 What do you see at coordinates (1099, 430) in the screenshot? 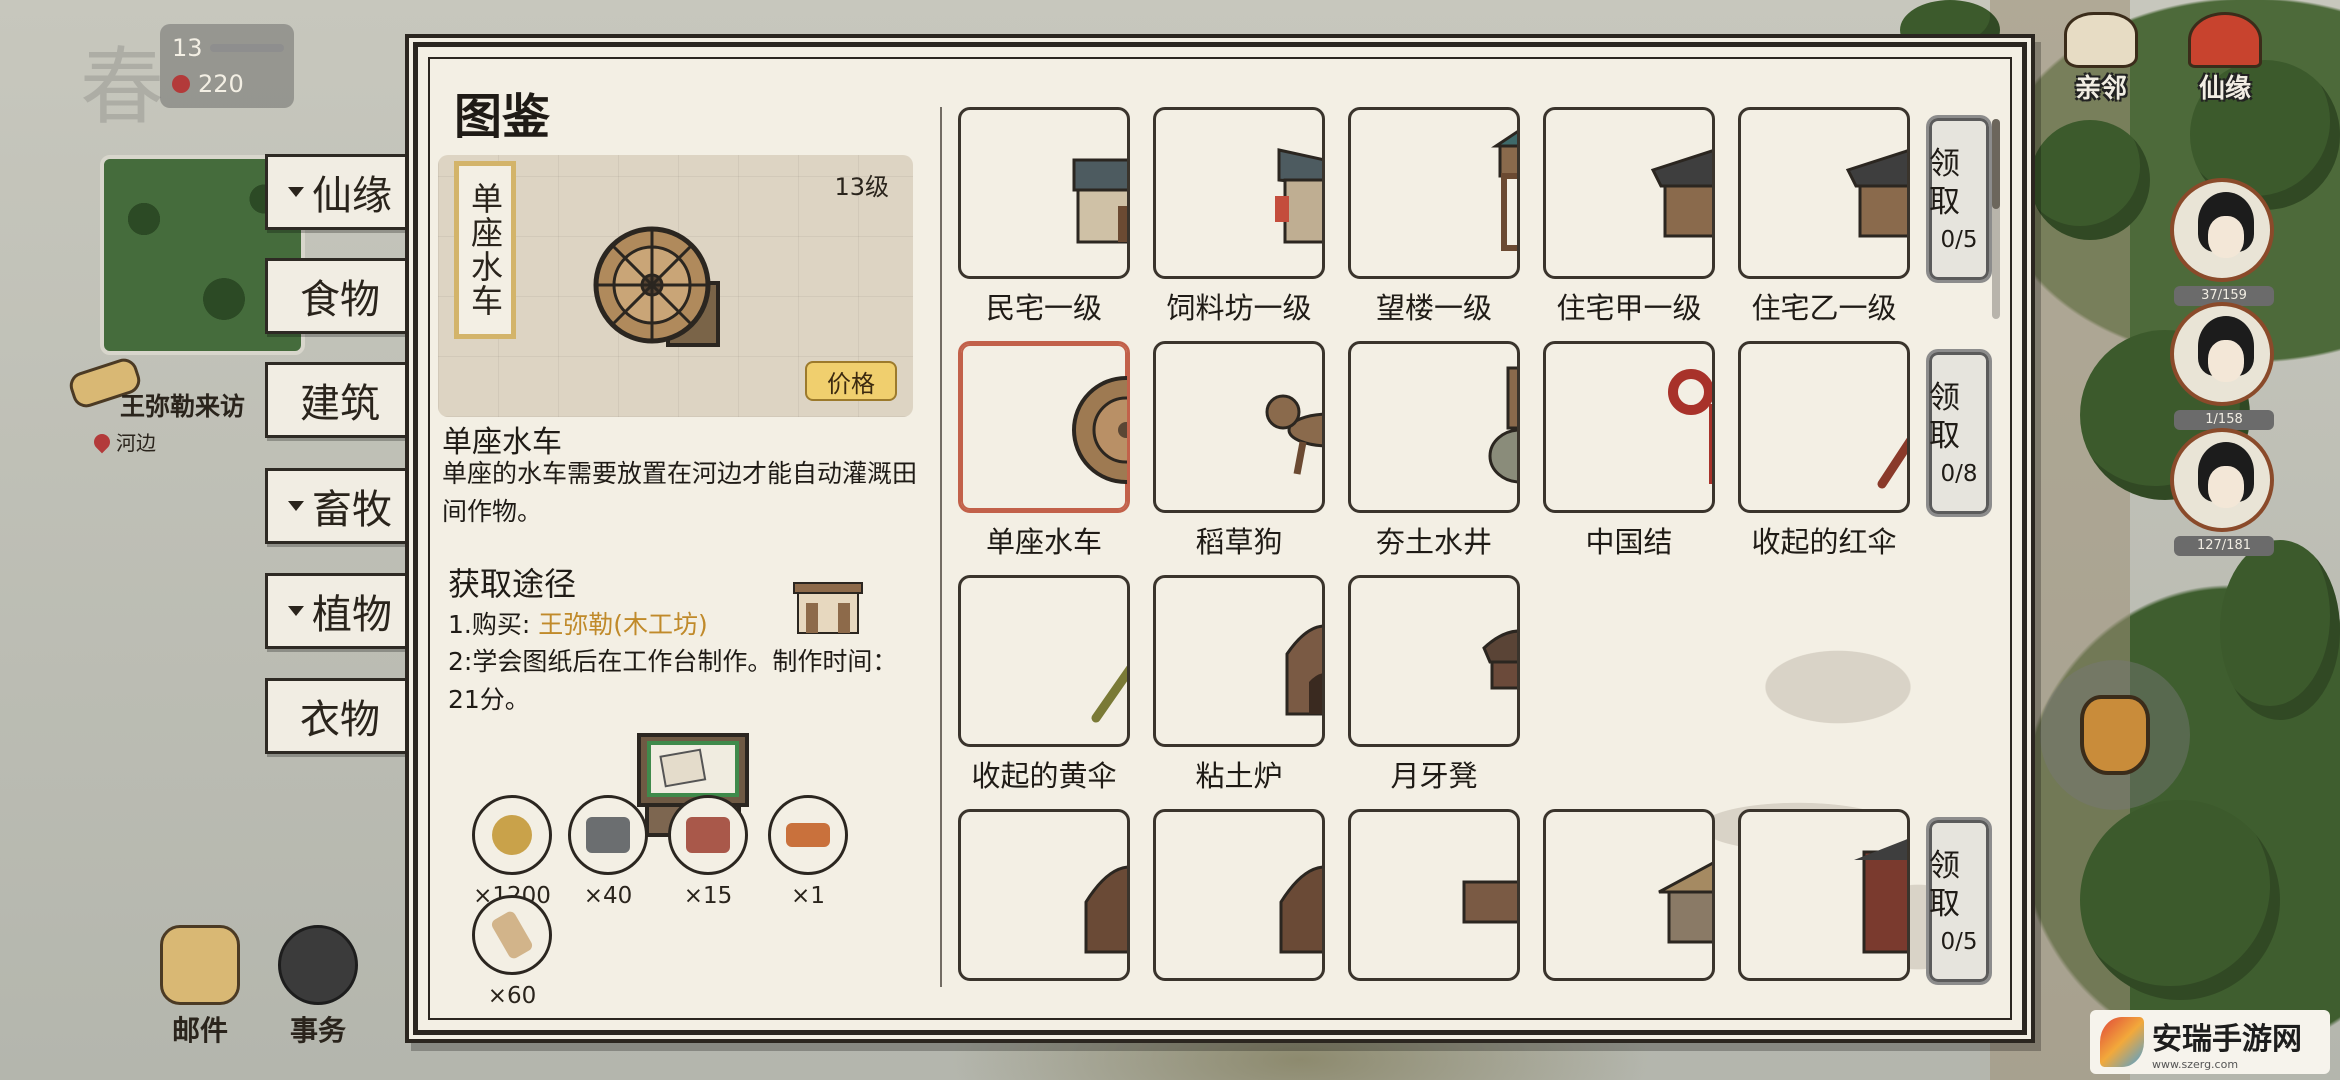
I see `waterwheel-icon` at bounding box center [1099, 430].